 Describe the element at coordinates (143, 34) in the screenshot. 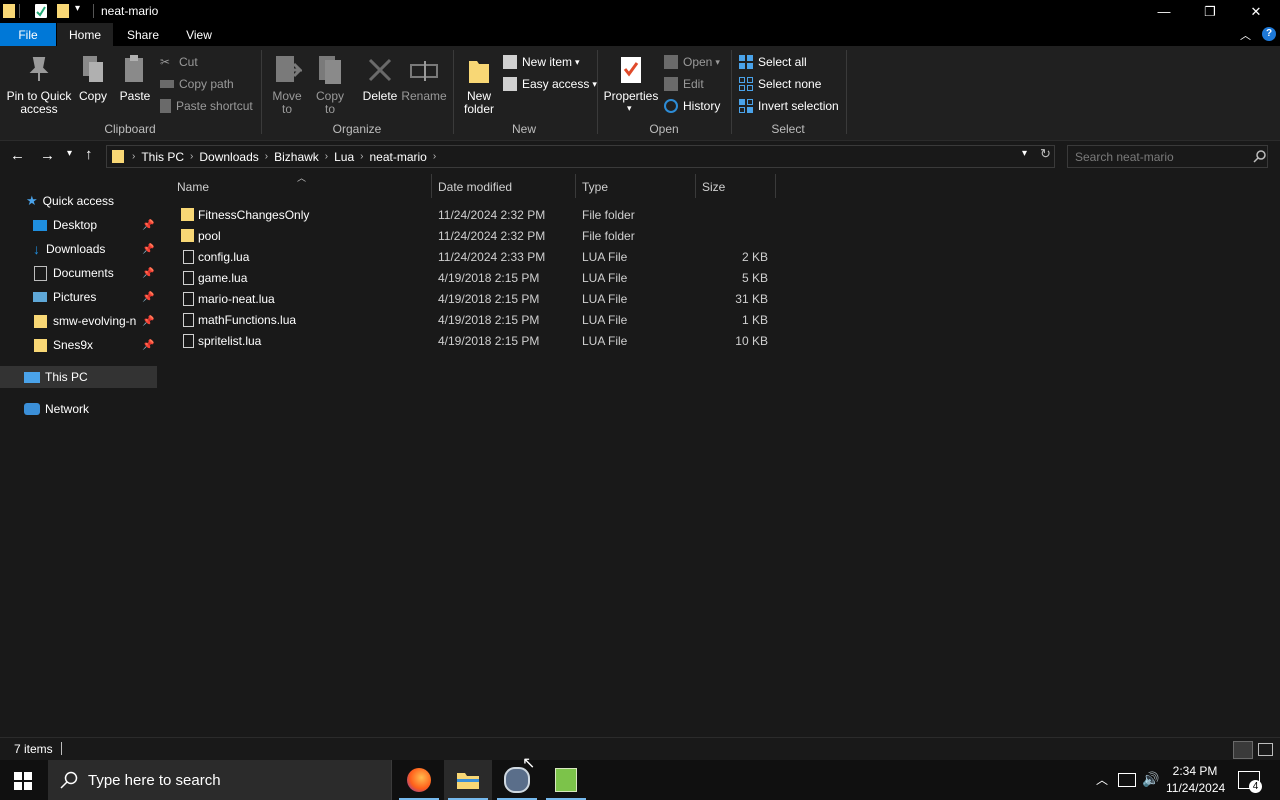

I see `tab-share: Share` at that location.